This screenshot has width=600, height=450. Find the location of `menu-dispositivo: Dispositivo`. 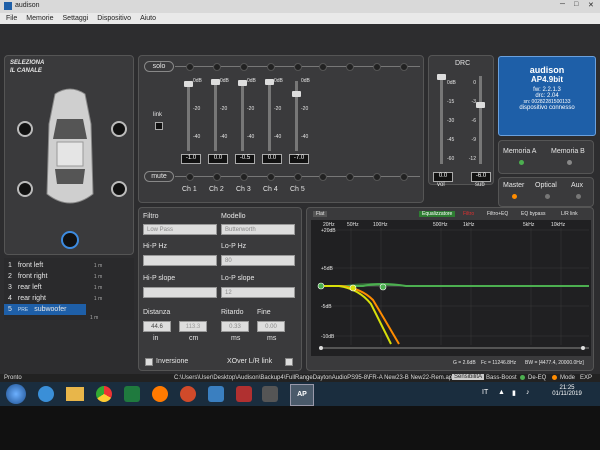

menu-dispositivo: Dispositivo is located at coordinates (114, 18).